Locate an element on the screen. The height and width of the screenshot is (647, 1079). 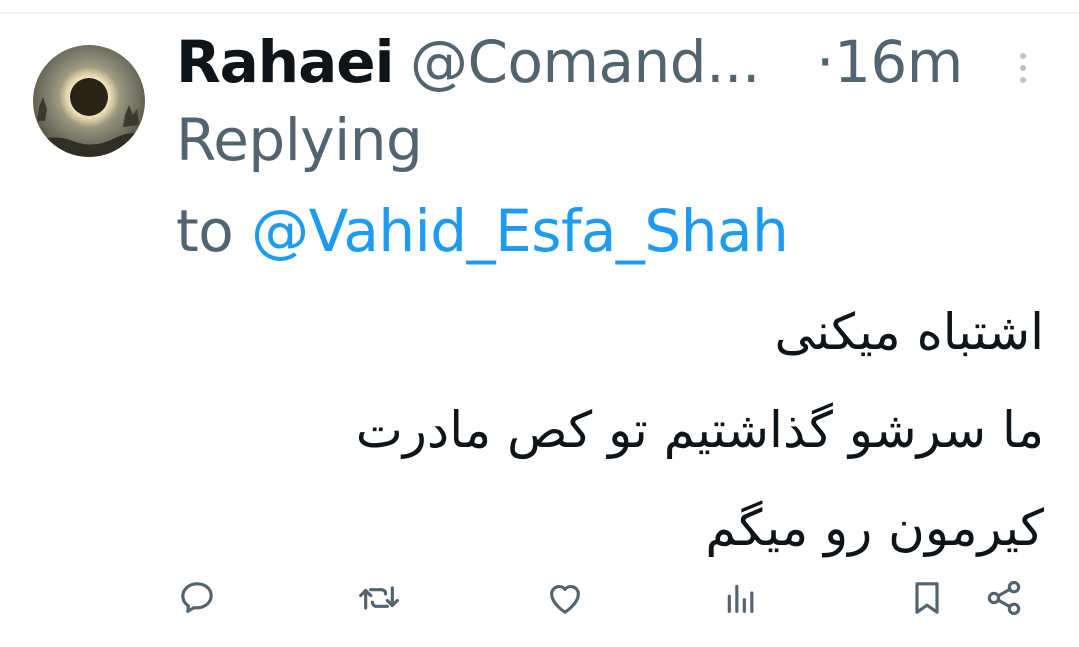
reply-icon is located at coordinates (197, 597).